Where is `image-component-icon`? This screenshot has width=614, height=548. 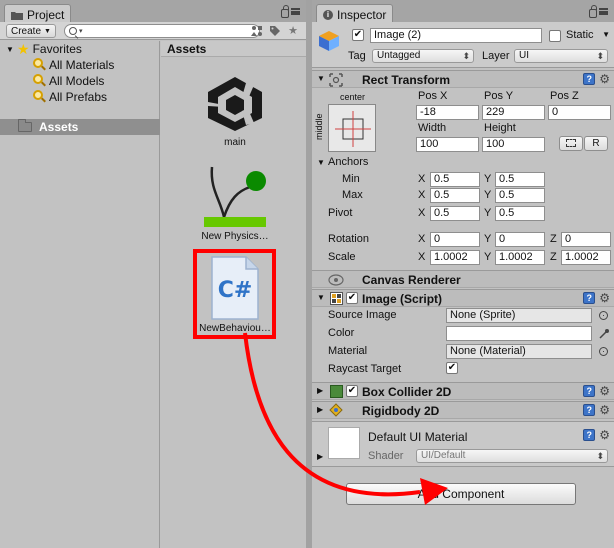 image-component-icon is located at coordinates (336, 298).